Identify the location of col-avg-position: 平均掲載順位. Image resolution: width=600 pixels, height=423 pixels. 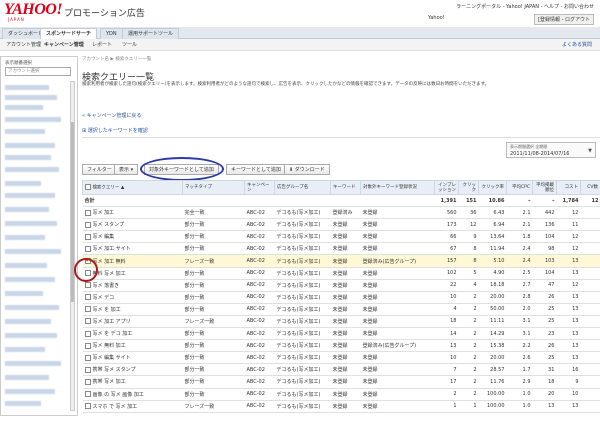
(544, 187).